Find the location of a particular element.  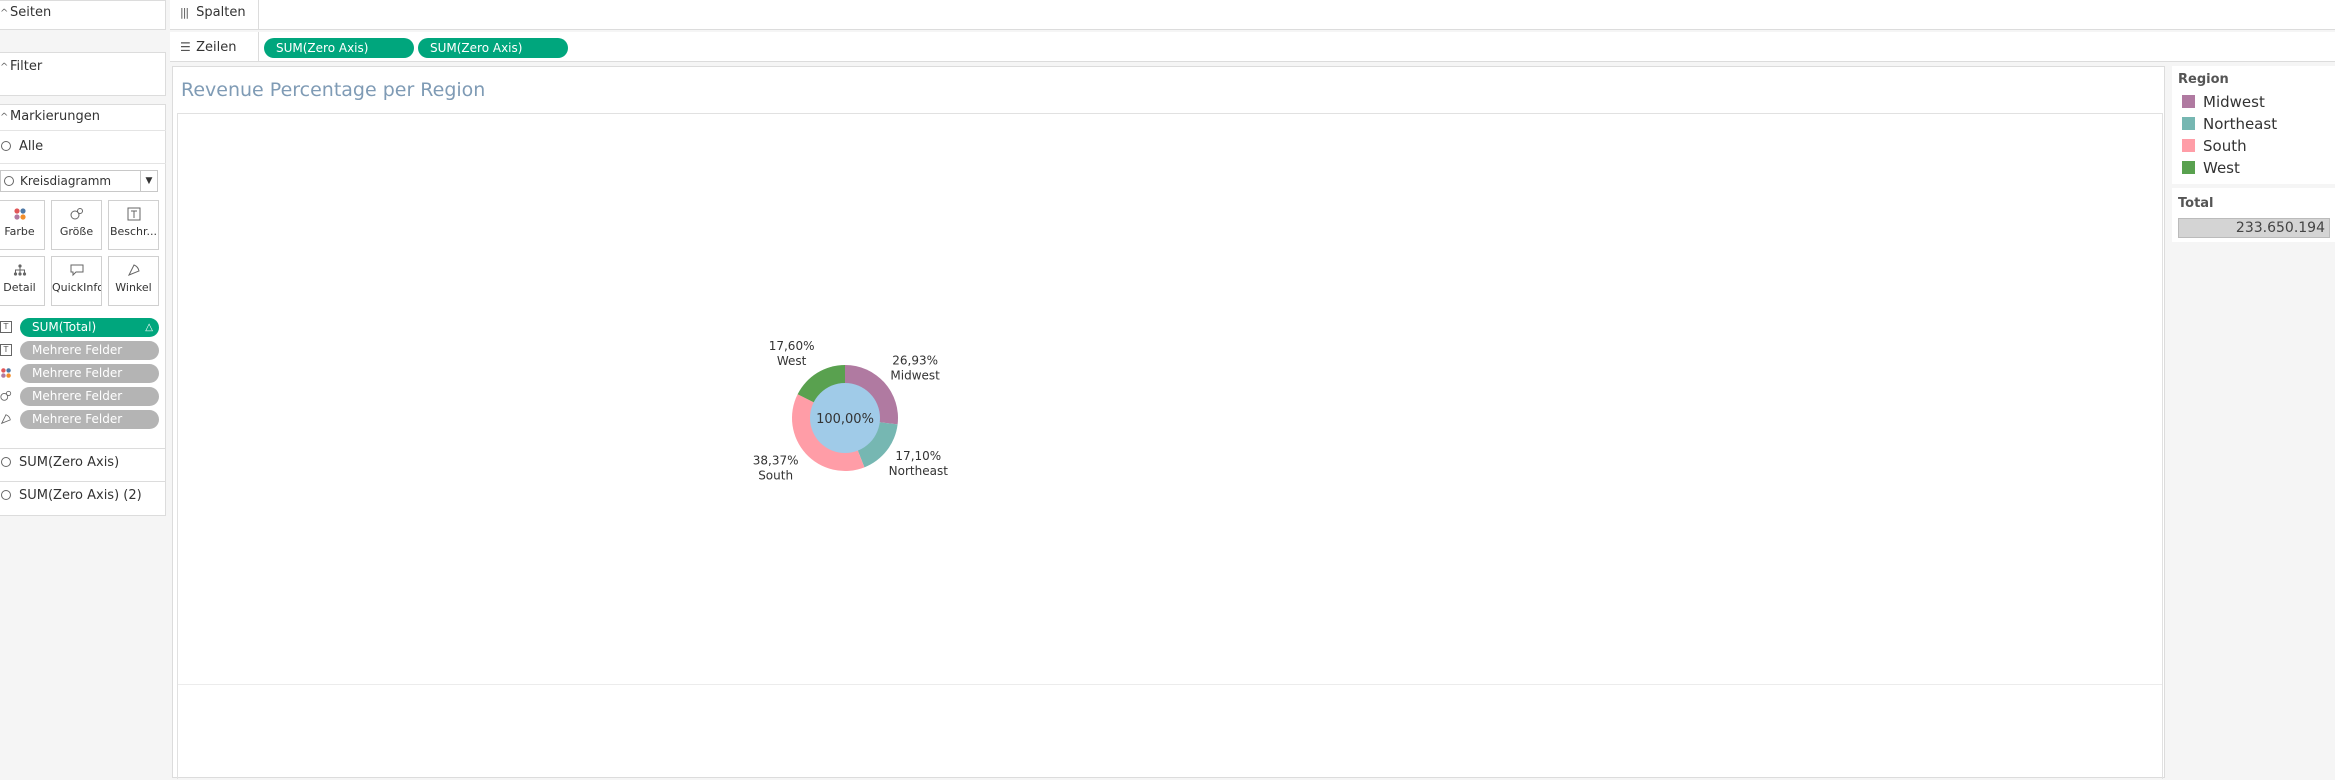

rows-pill-zero-axis: SUM(Zero Axis) is located at coordinates (339, 48).